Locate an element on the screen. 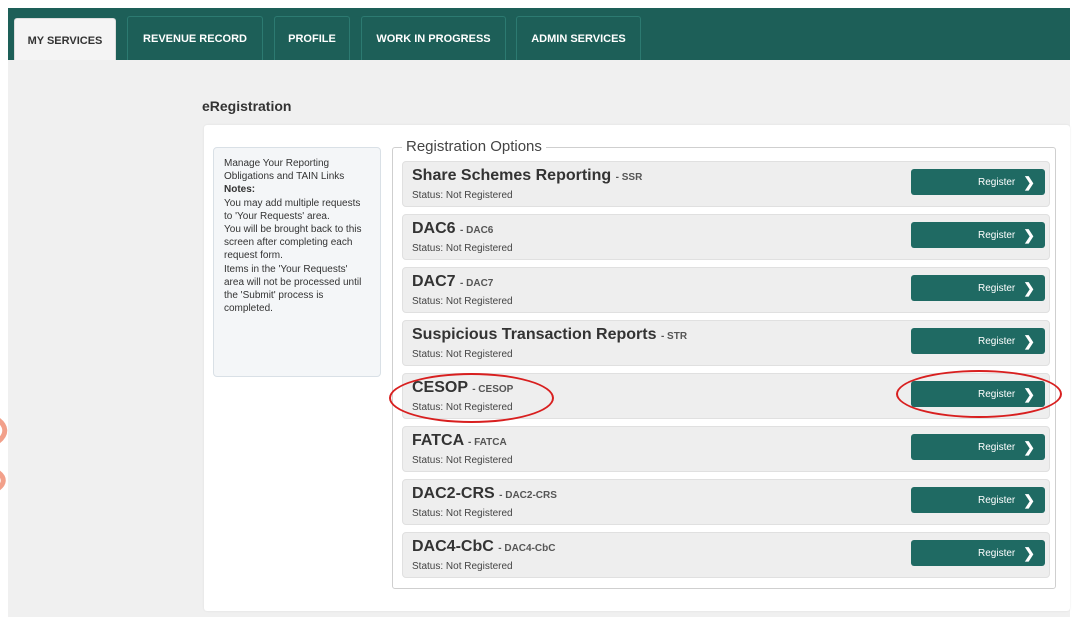  tab-profile: PROFILE is located at coordinates (312, 38).